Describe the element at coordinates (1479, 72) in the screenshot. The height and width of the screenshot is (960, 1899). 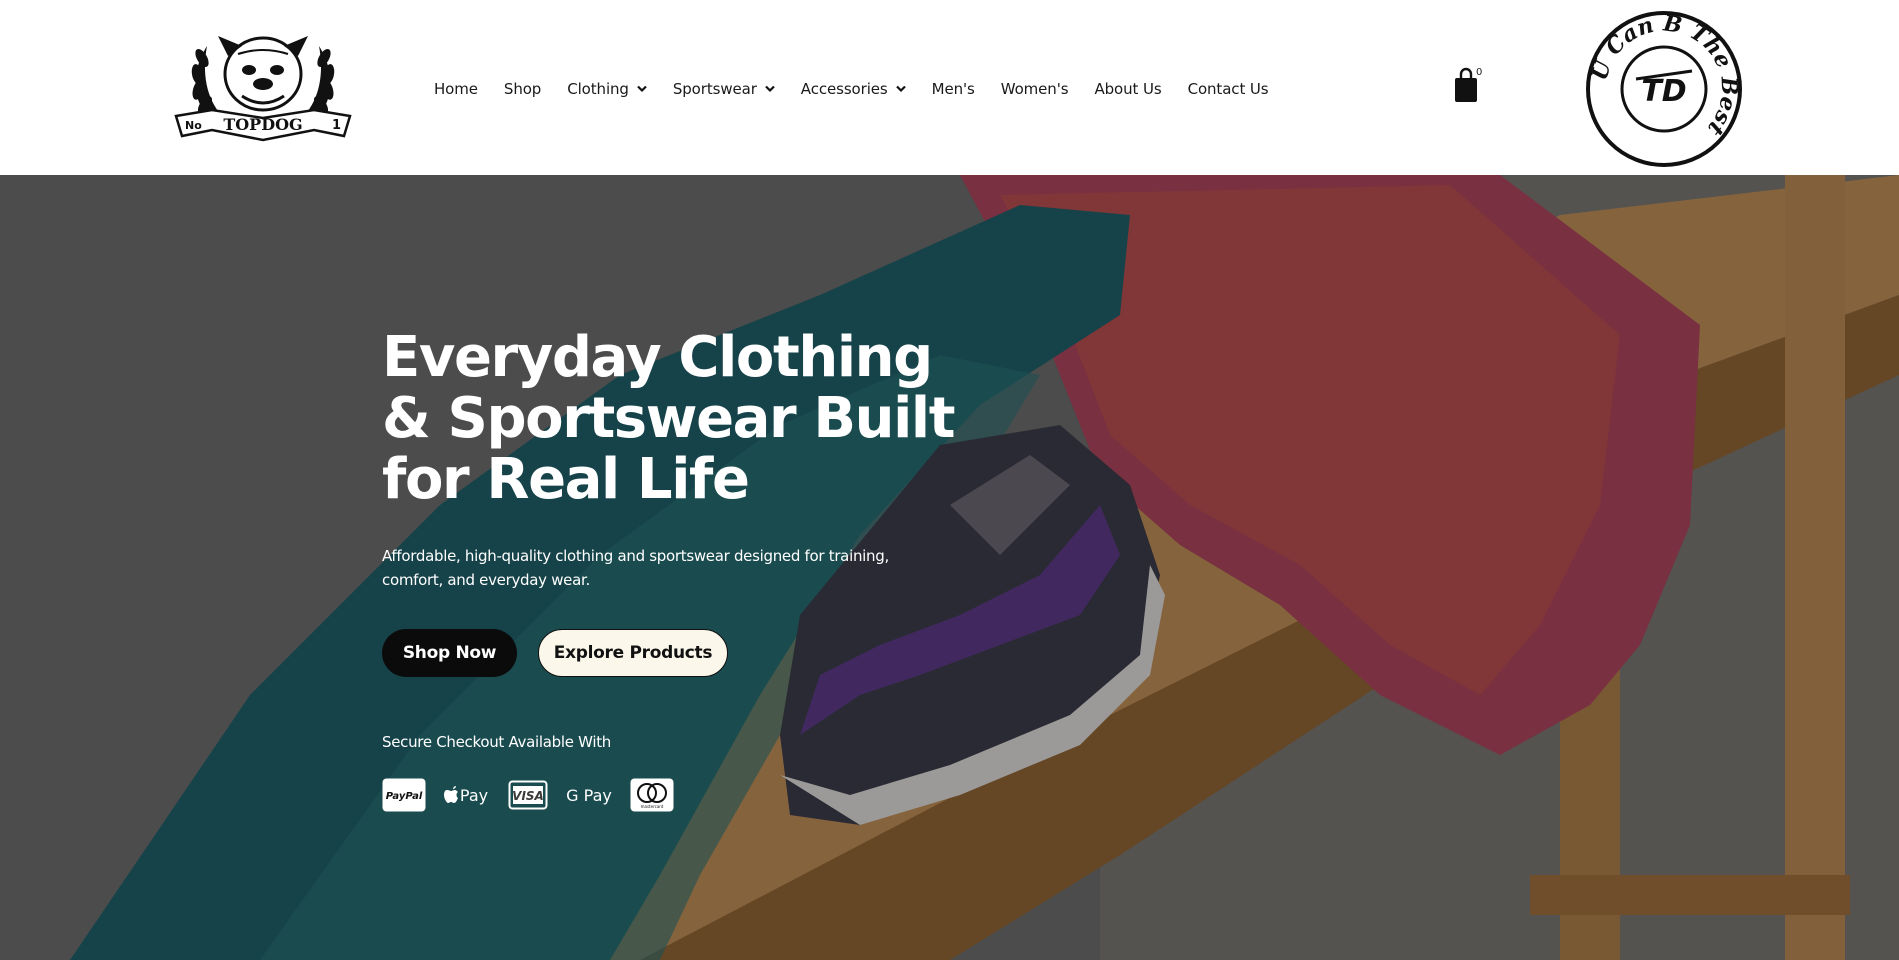
I see `cart-count-badge: 0` at that location.